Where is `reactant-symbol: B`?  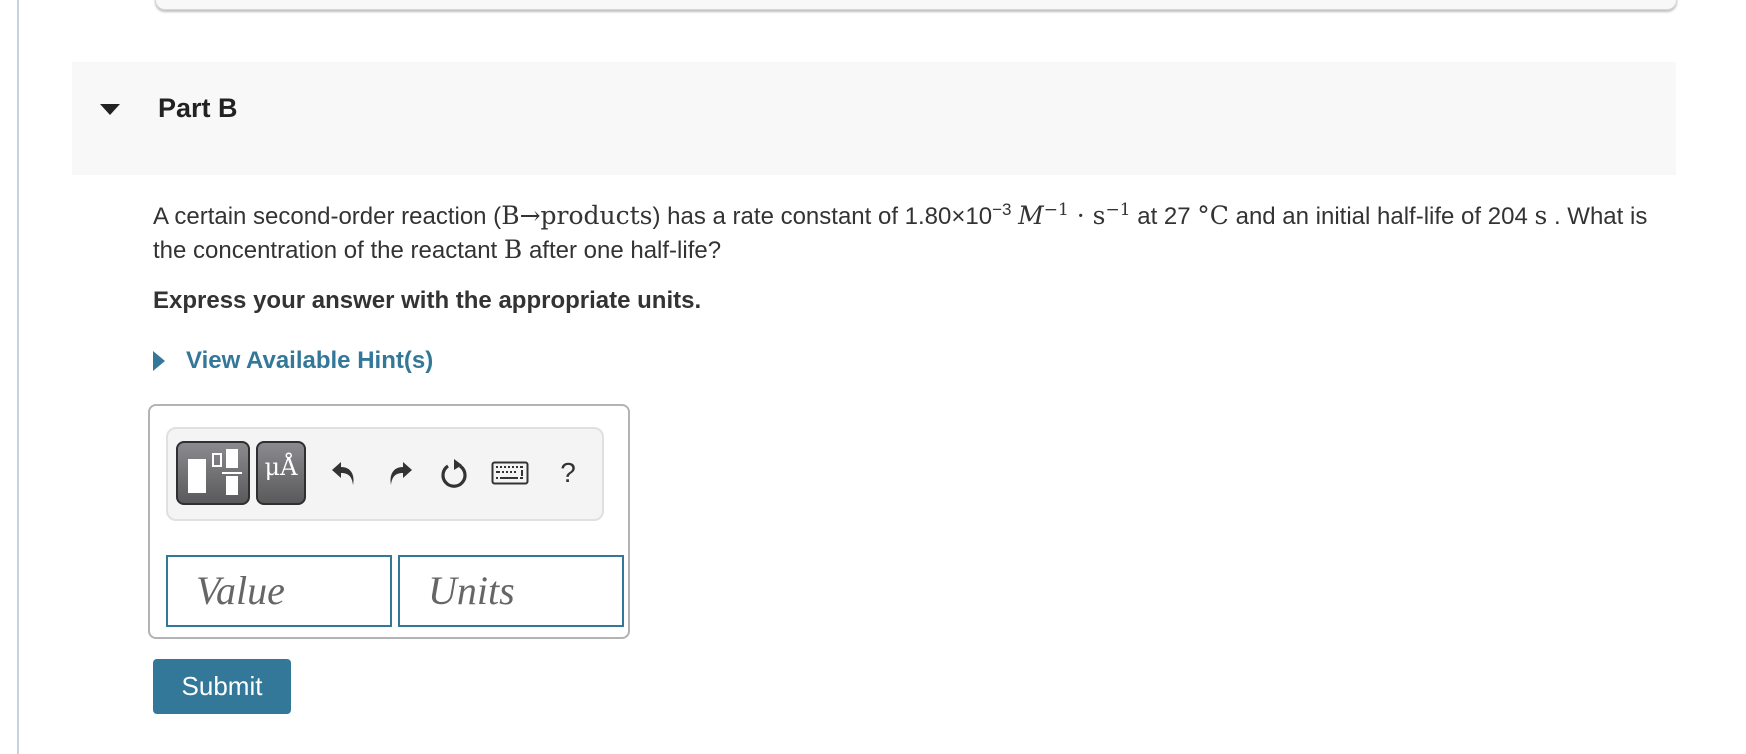 reactant-symbol: B is located at coordinates (513, 249).